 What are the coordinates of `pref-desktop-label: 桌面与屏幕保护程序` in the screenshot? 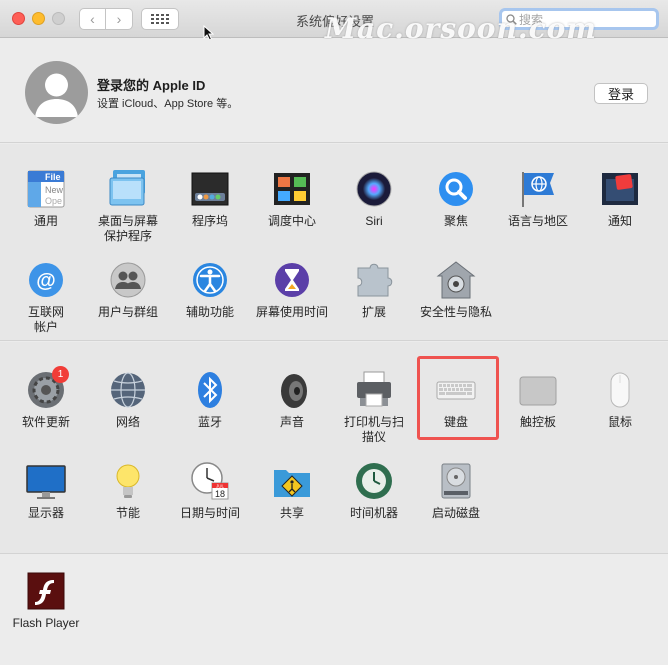 It's located at (127, 228).